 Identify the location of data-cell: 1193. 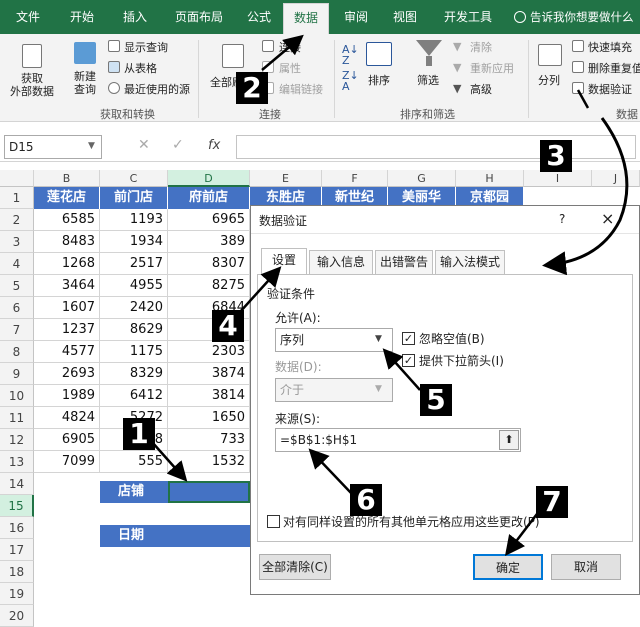
(134, 220).